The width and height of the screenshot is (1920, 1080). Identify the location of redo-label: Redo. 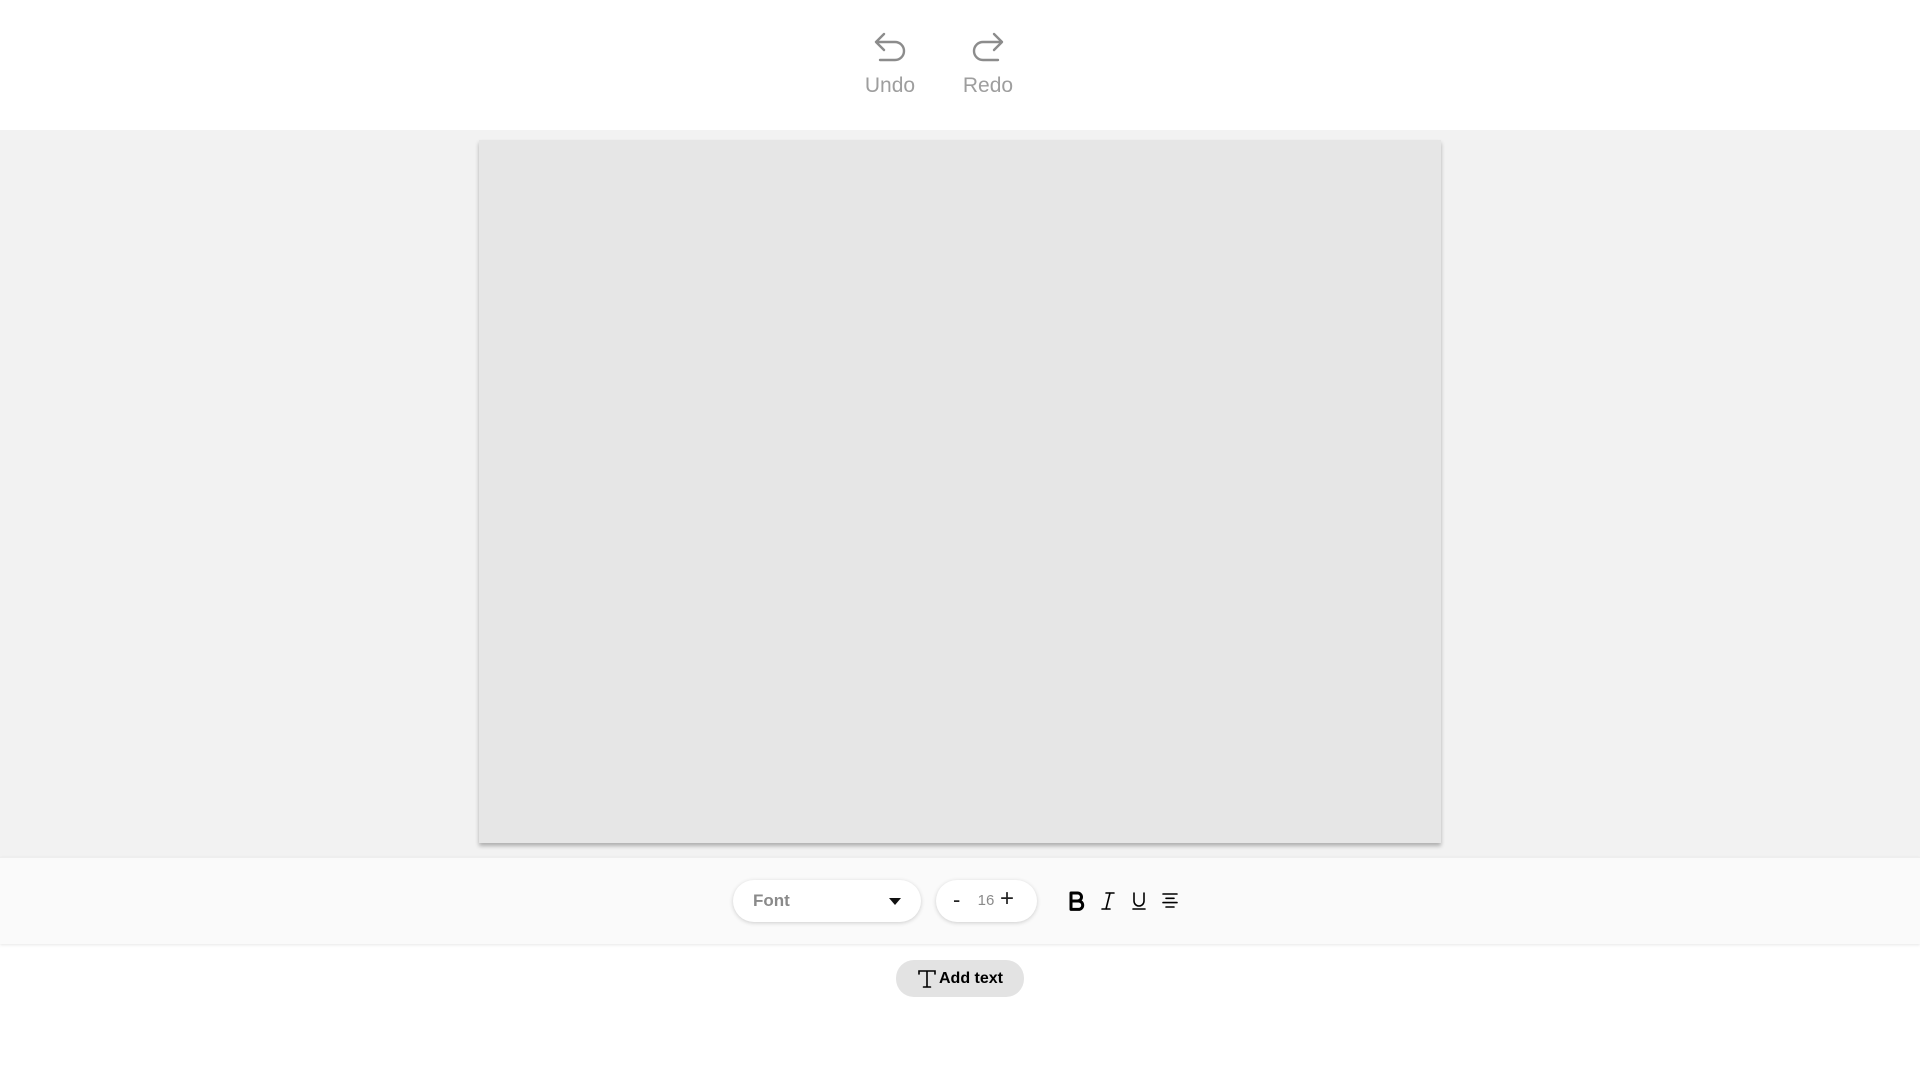
(988, 85).